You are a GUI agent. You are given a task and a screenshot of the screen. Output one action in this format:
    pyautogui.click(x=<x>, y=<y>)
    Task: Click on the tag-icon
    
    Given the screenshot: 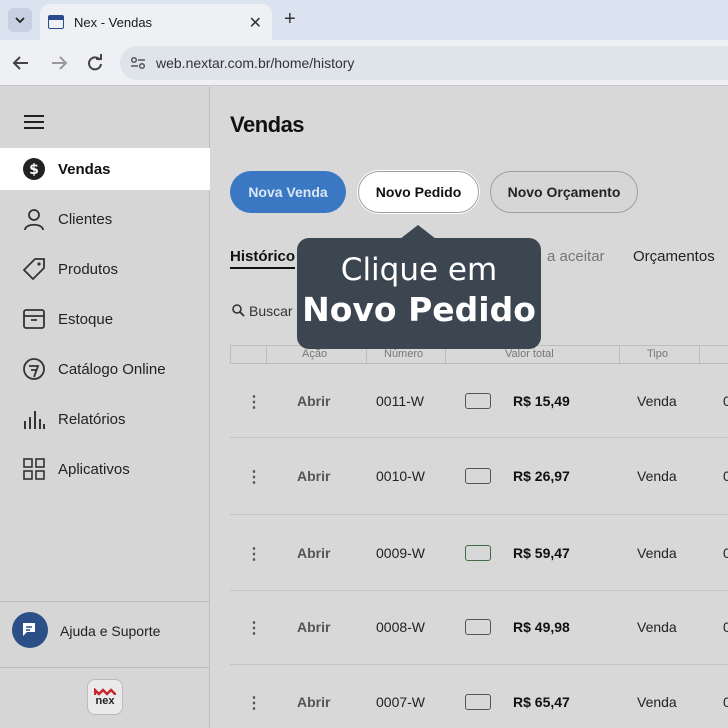 What is the action you would take?
    pyautogui.click(x=34, y=269)
    